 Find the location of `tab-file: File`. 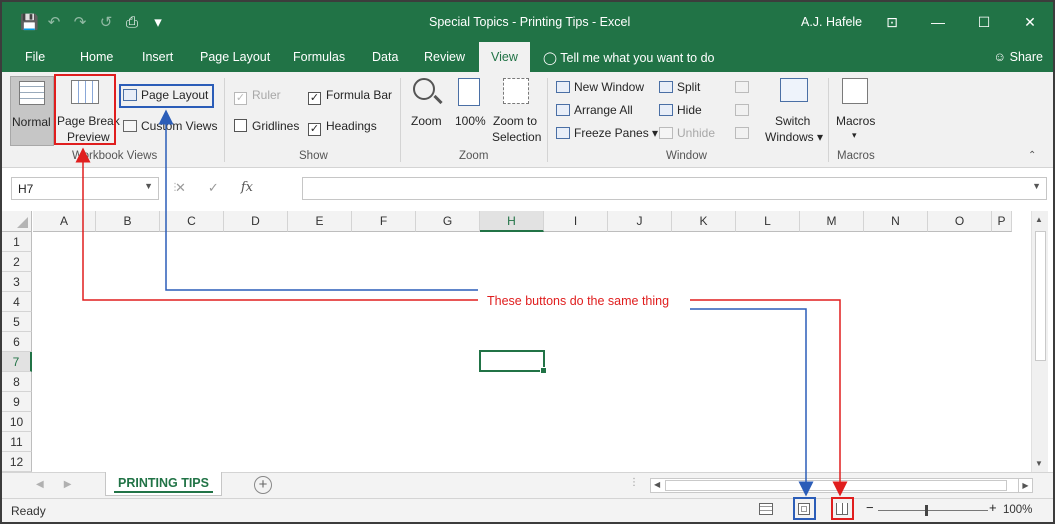

tab-file: File is located at coordinates (35, 57).